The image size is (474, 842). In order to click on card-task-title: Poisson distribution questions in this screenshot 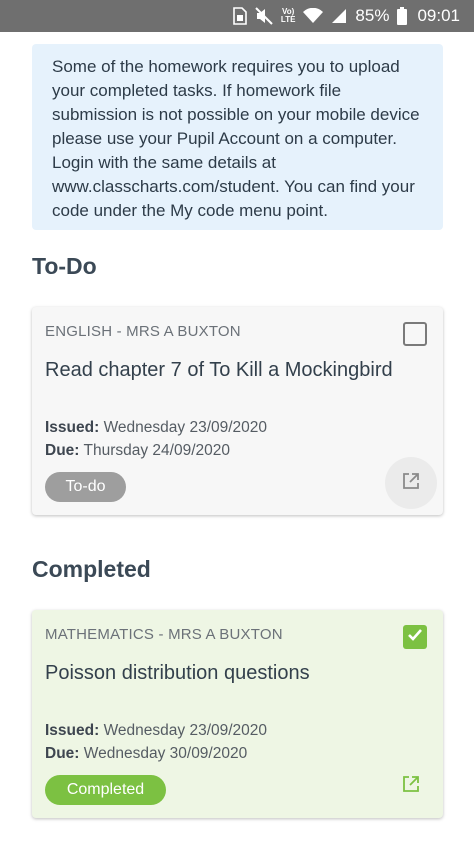, I will do `click(177, 673)`.